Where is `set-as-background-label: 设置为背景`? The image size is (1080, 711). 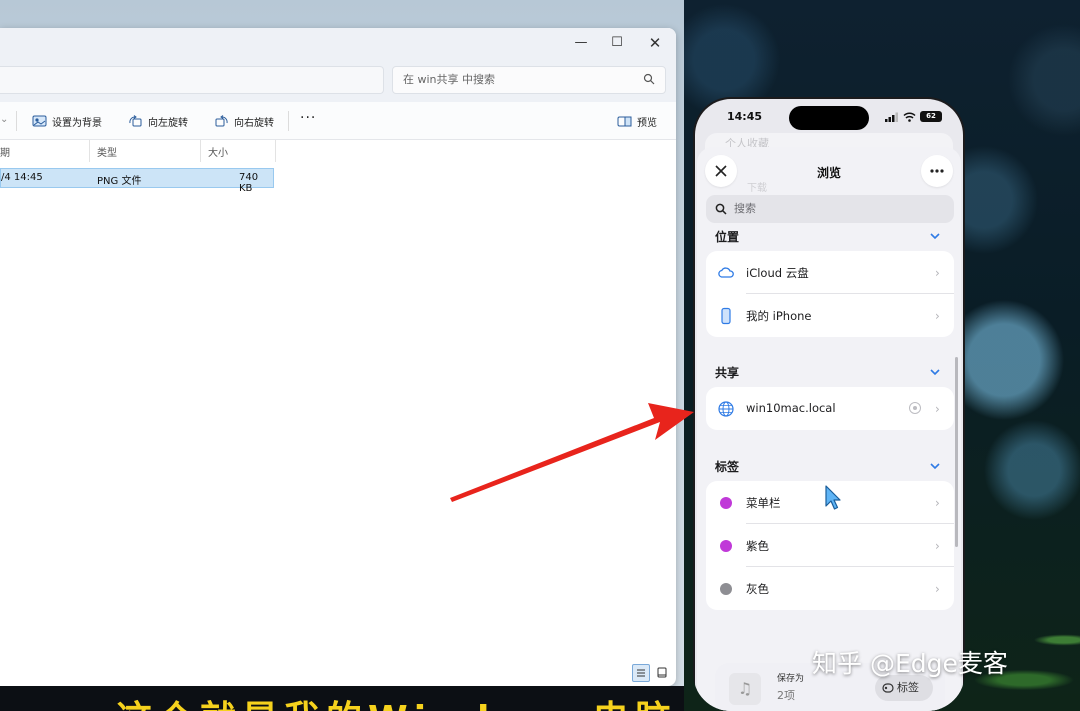 set-as-background-label: 设置为背景 is located at coordinates (77, 123).